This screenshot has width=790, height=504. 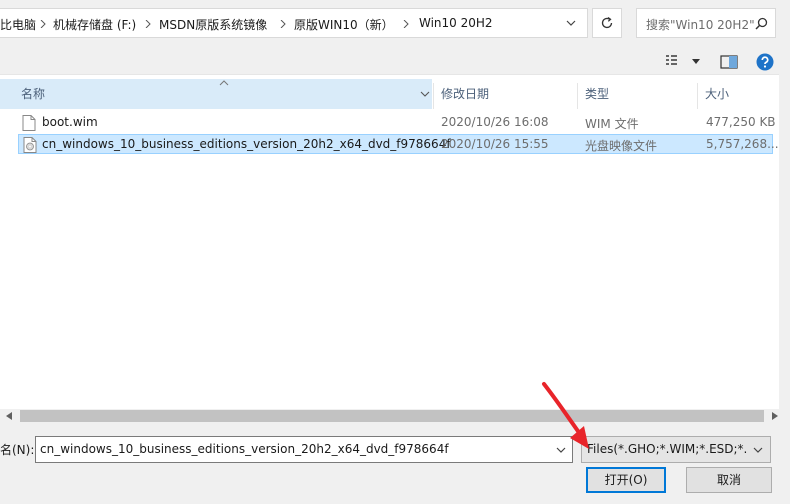 I want to click on change-view-icon, so click(x=675, y=61).